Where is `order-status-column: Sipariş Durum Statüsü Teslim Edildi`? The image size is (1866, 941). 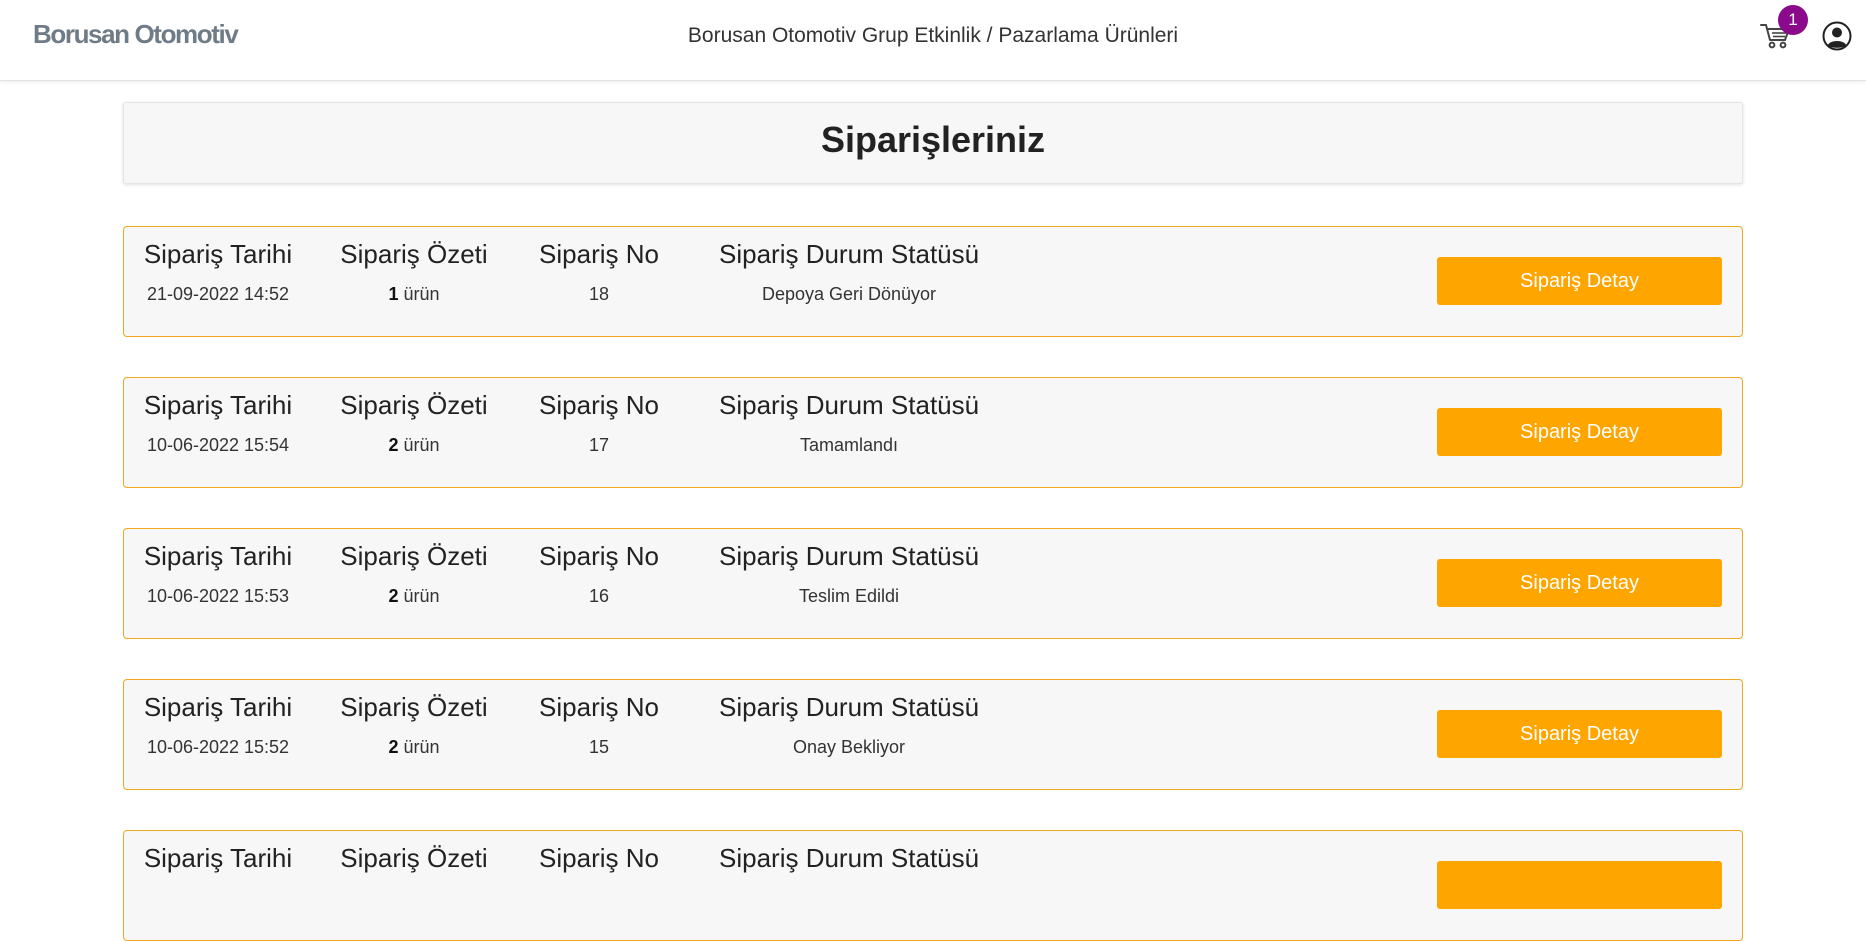
order-status-column: Sipariş Durum Statüsü Teslim Edildi is located at coordinates (849, 568).